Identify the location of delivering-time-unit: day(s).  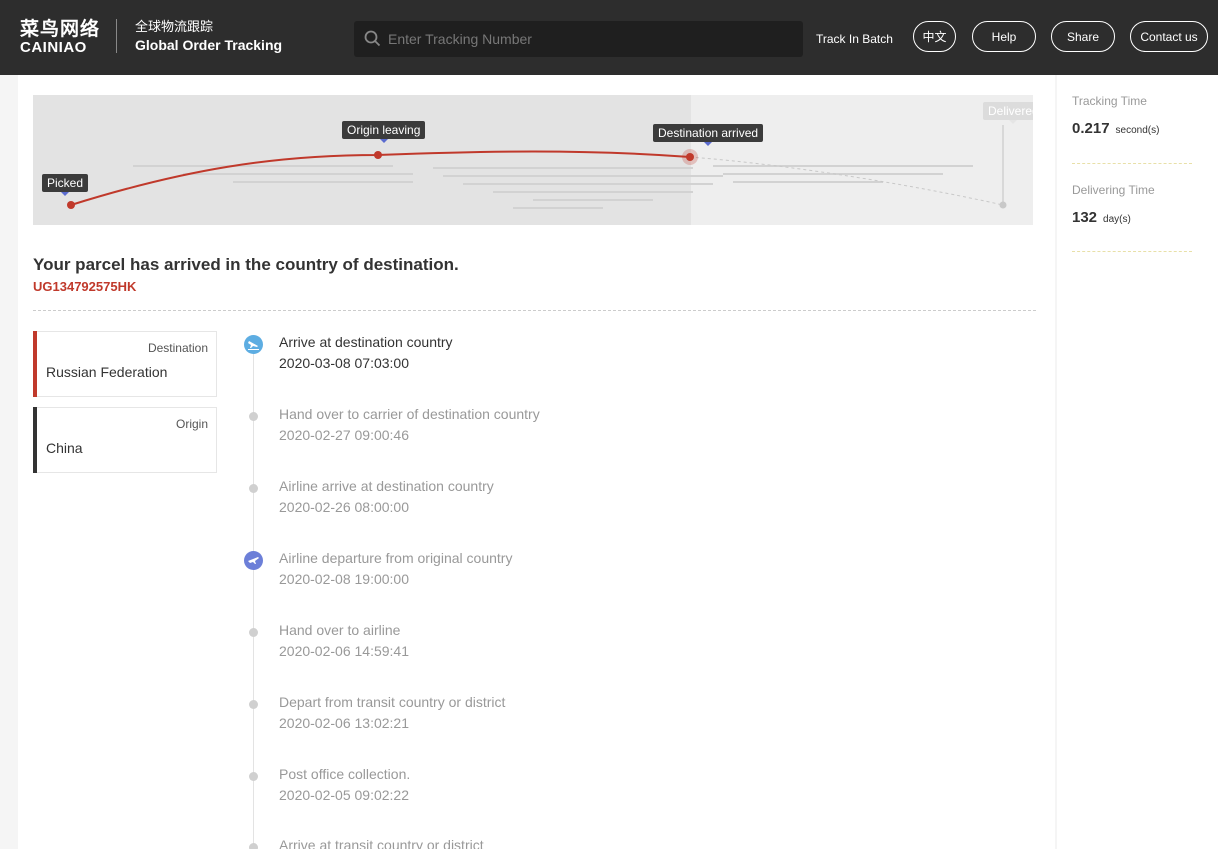
(1117, 219).